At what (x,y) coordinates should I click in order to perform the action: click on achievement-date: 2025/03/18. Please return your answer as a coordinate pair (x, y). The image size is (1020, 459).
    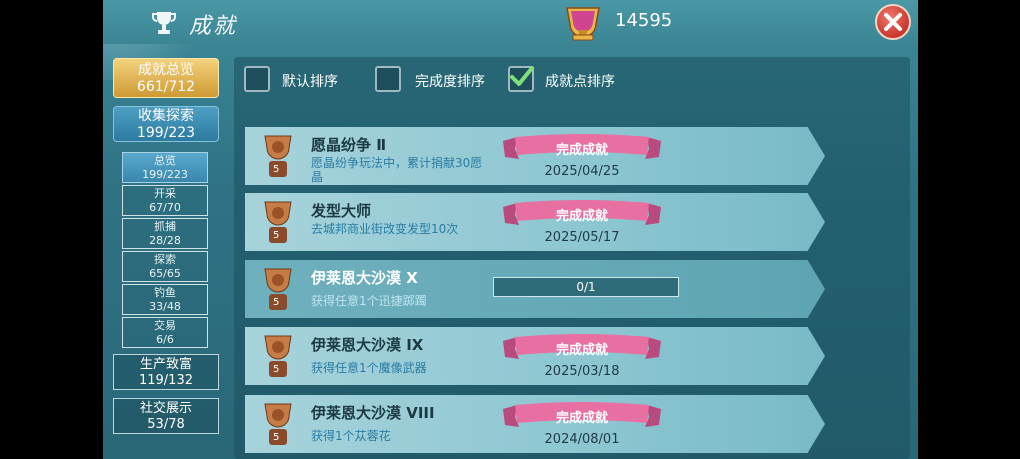
    Looking at the image, I should click on (582, 371).